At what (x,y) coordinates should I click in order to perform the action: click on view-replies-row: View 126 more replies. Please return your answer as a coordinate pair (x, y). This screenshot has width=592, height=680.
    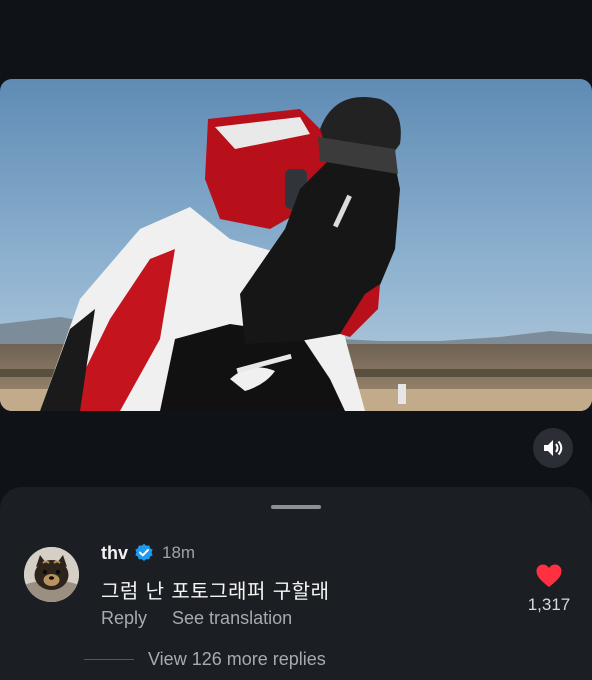
    Looking at the image, I should click on (205, 659).